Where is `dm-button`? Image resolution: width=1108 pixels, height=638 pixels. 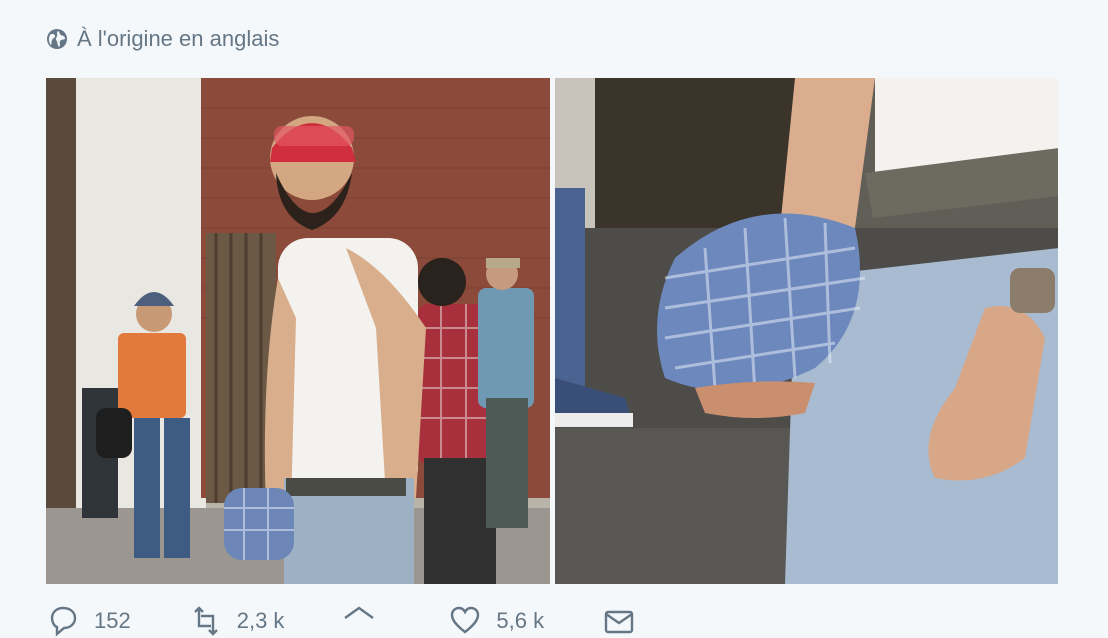 dm-button is located at coordinates (626, 621).